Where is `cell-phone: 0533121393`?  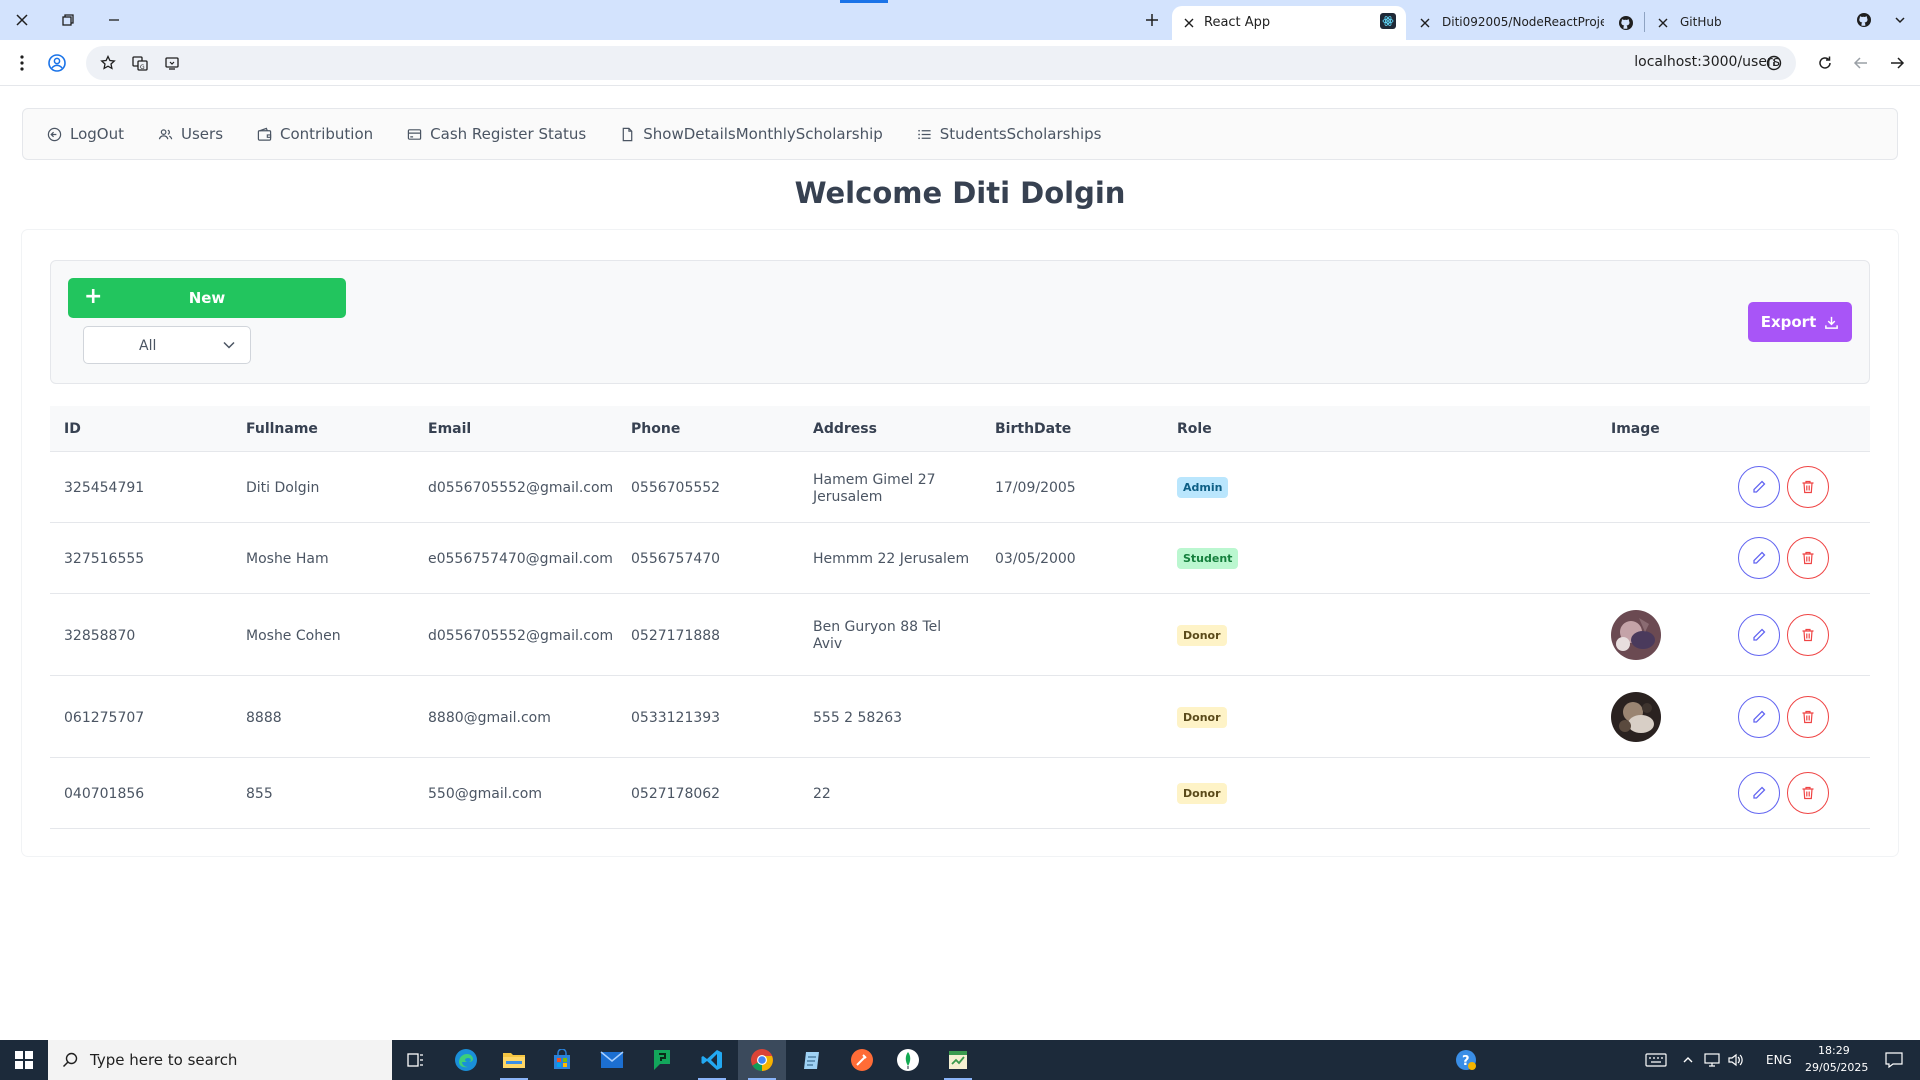
cell-phone: 0533121393 is located at coordinates (676, 718).